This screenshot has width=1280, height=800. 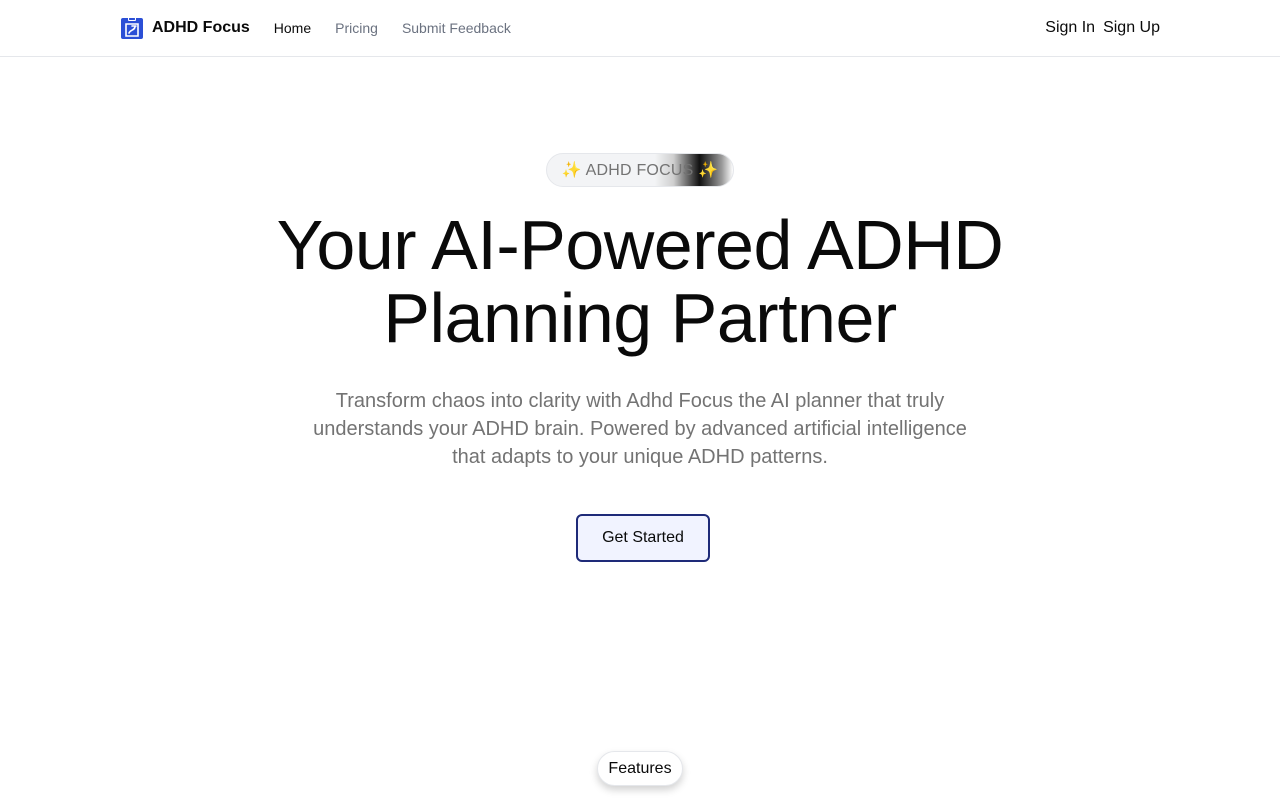 I want to click on hero-title-line-1: Your AI-Powered ADHD, so click(x=640, y=245).